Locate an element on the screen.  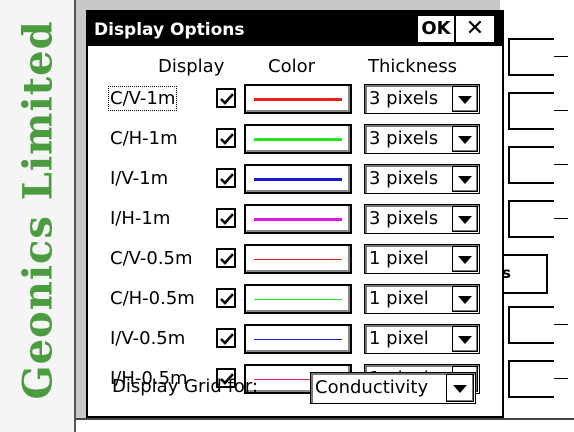
channel-row: I/H-1m 3 pixels is located at coordinates (295, 222).